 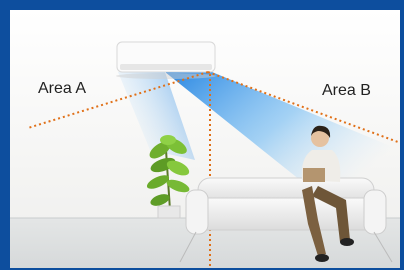 I want to click on area-a-label: Area A, so click(x=62, y=88).